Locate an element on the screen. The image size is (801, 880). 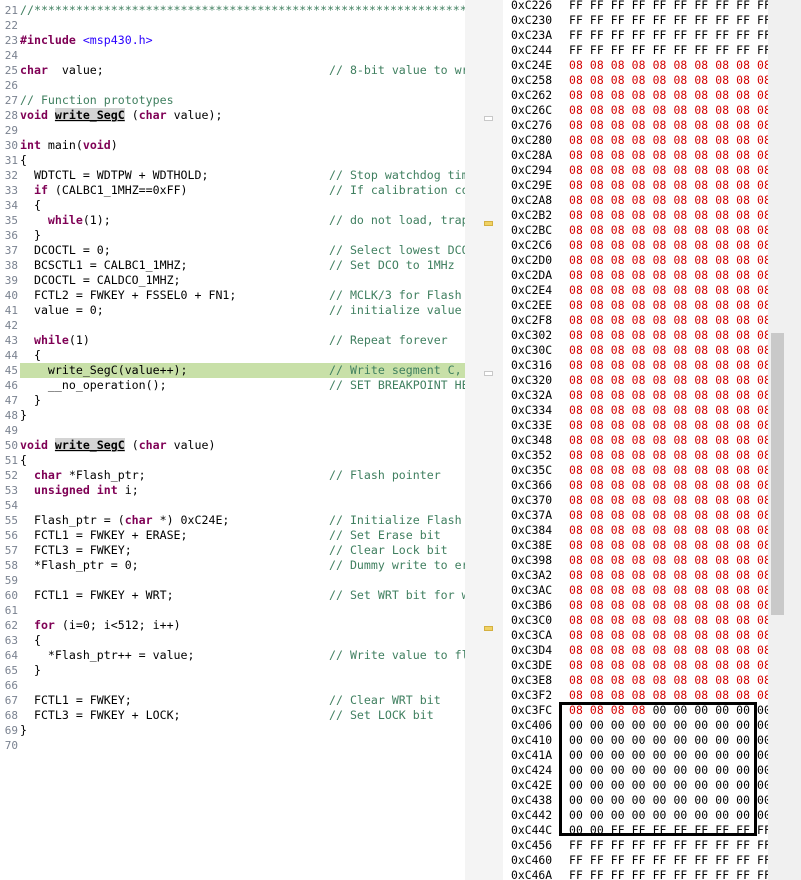
memory-row: 0xC3D4 08 08 08 08 08 08 08 08 08 08 is located at coordinates (635, 650).